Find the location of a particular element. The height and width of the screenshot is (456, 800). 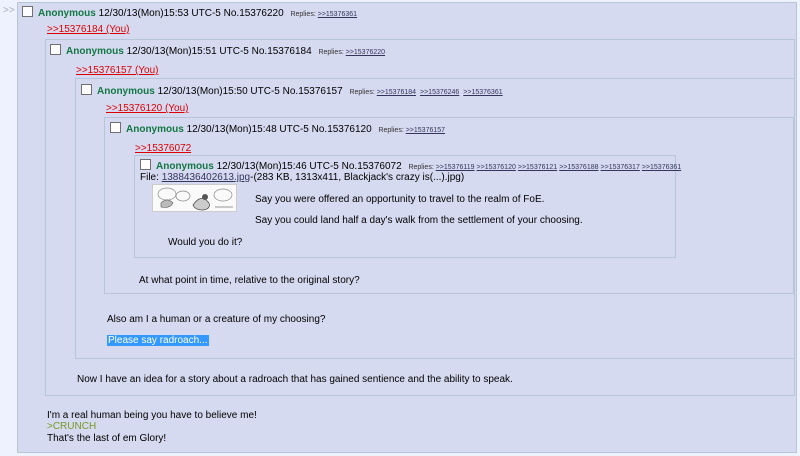

image-thumbnail is located at coordinates (194, 198).